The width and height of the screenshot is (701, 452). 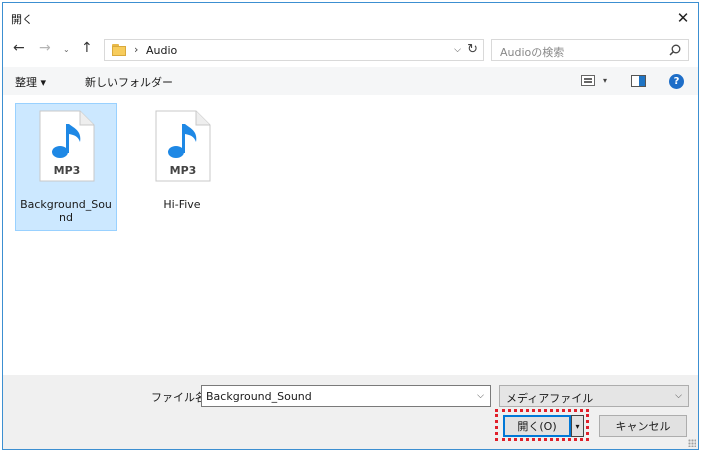 What do you see at coordinates (643, 426) in the screenshot?
I see `cancel-button: キャンセル` at bounding box center [643, 426].